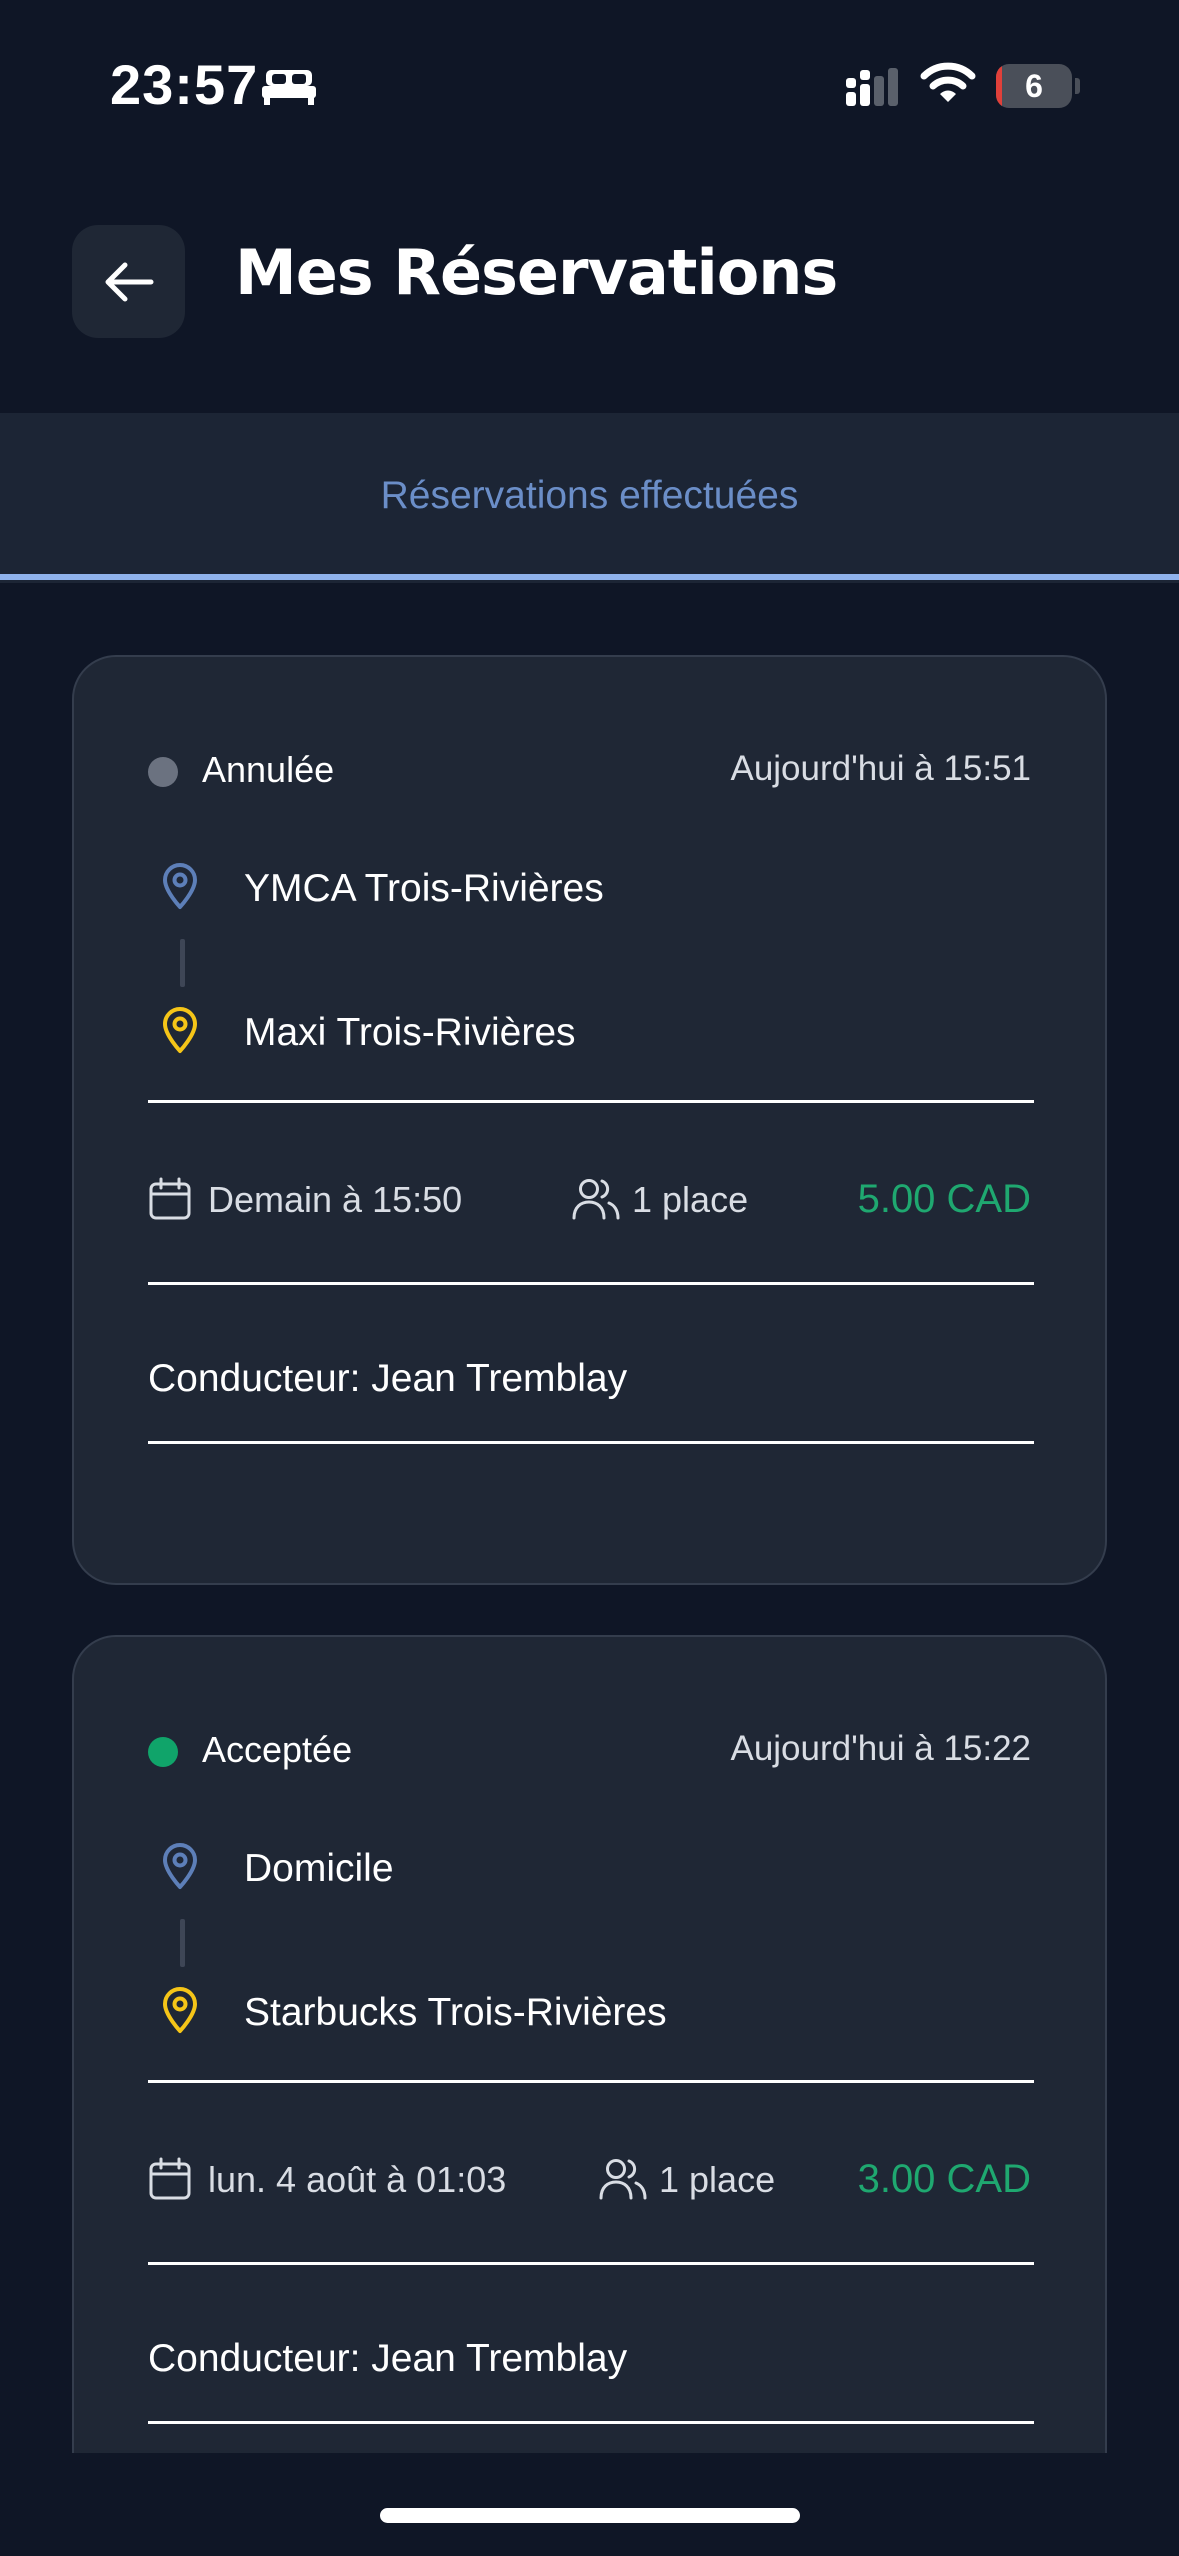 The width and height of the screenshot is (1179, 2556). I want to click on status-bar: 23:57 6, so click(589, 70).